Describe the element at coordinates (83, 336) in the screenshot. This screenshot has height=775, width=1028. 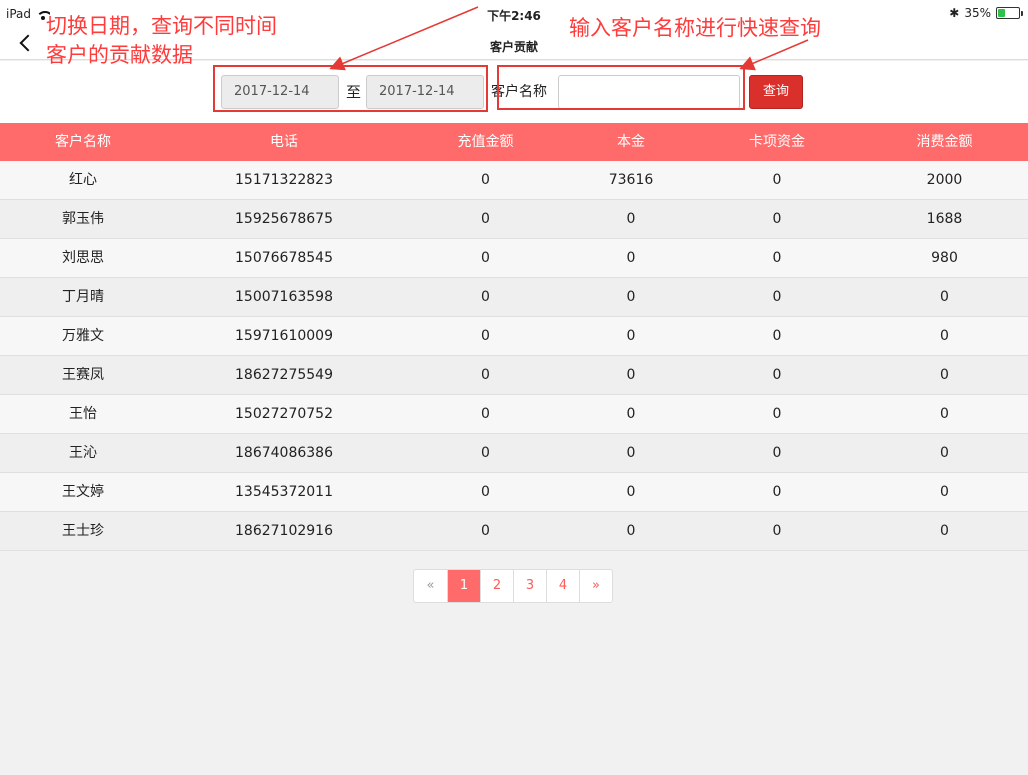
I see `cell-customer-name: 万雅文` at that location.